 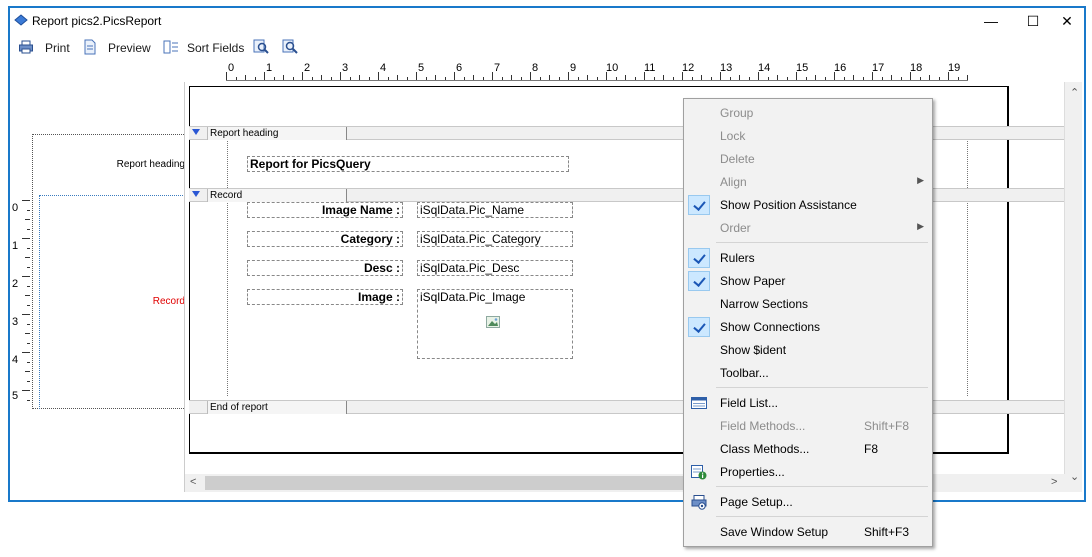 I want to click on menu-item-label: Rulers, so click(x=737, y=258).